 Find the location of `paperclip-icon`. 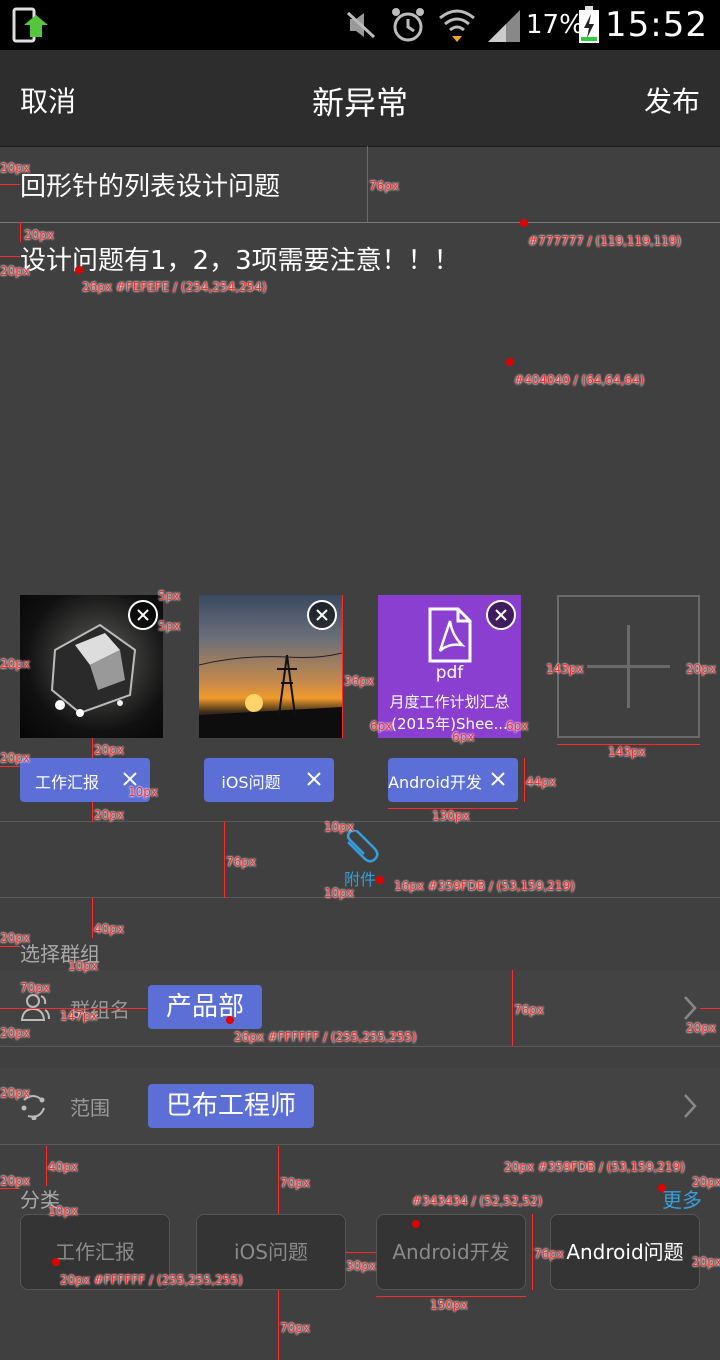

paperclip-icon is located at coordinates (362, 846).